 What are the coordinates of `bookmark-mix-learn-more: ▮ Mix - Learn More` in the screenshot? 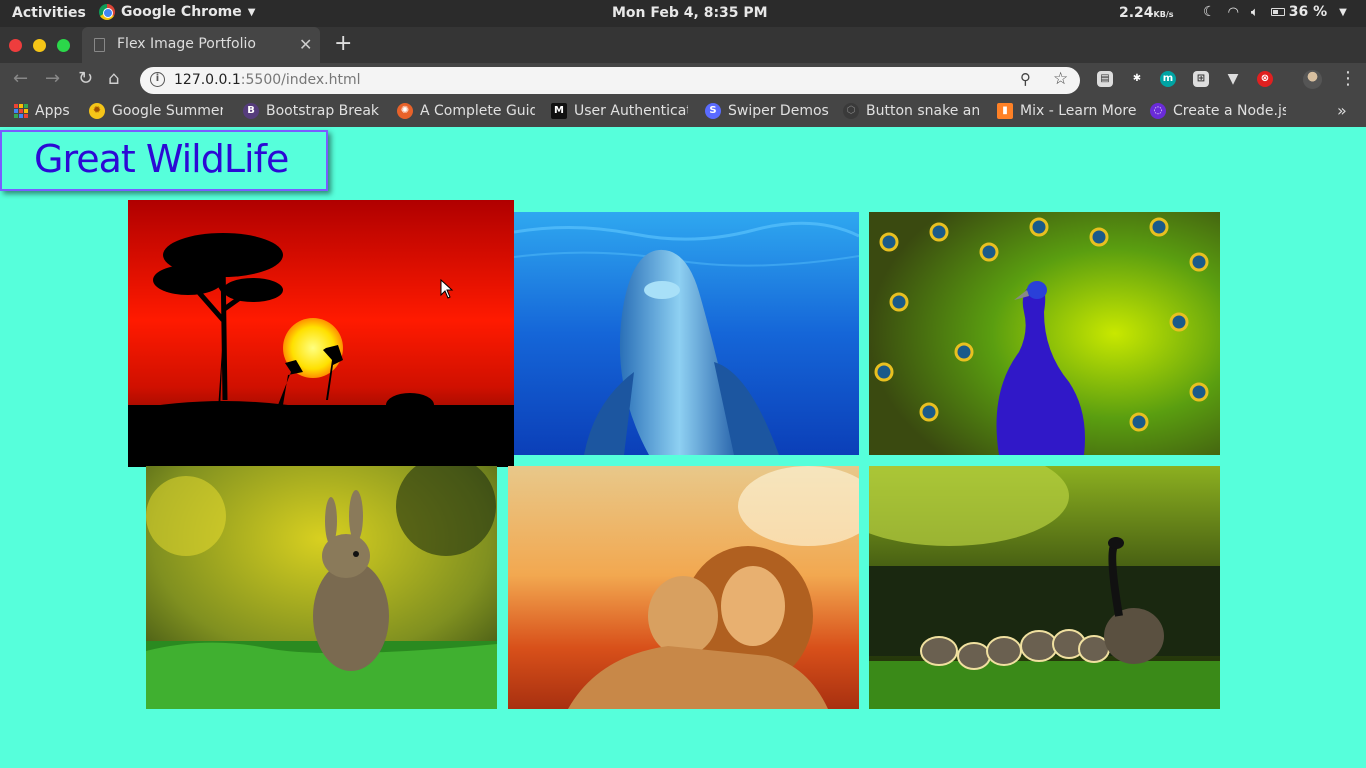 It's located at (1067, 111).